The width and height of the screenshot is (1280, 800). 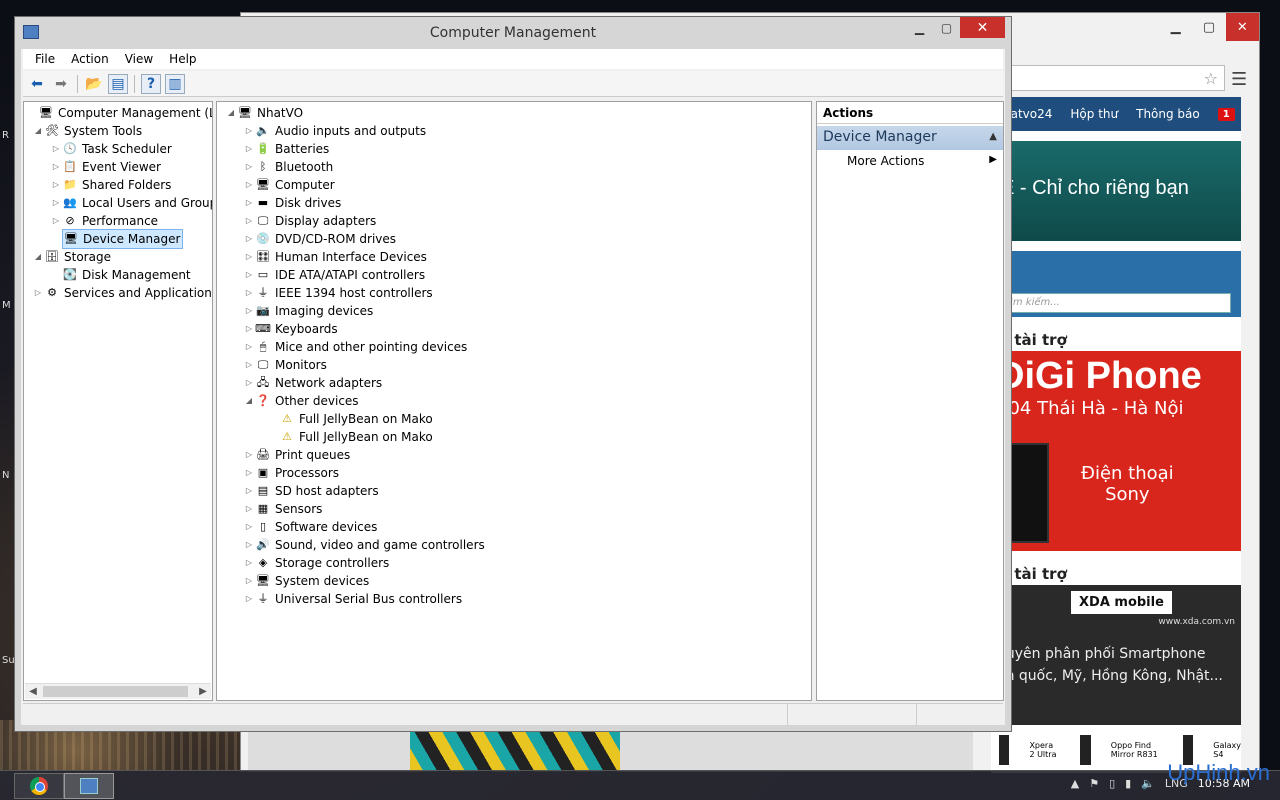 I want to click on device-category-row: ▷ ▬ Disk drives, so click(x=292, y=203).